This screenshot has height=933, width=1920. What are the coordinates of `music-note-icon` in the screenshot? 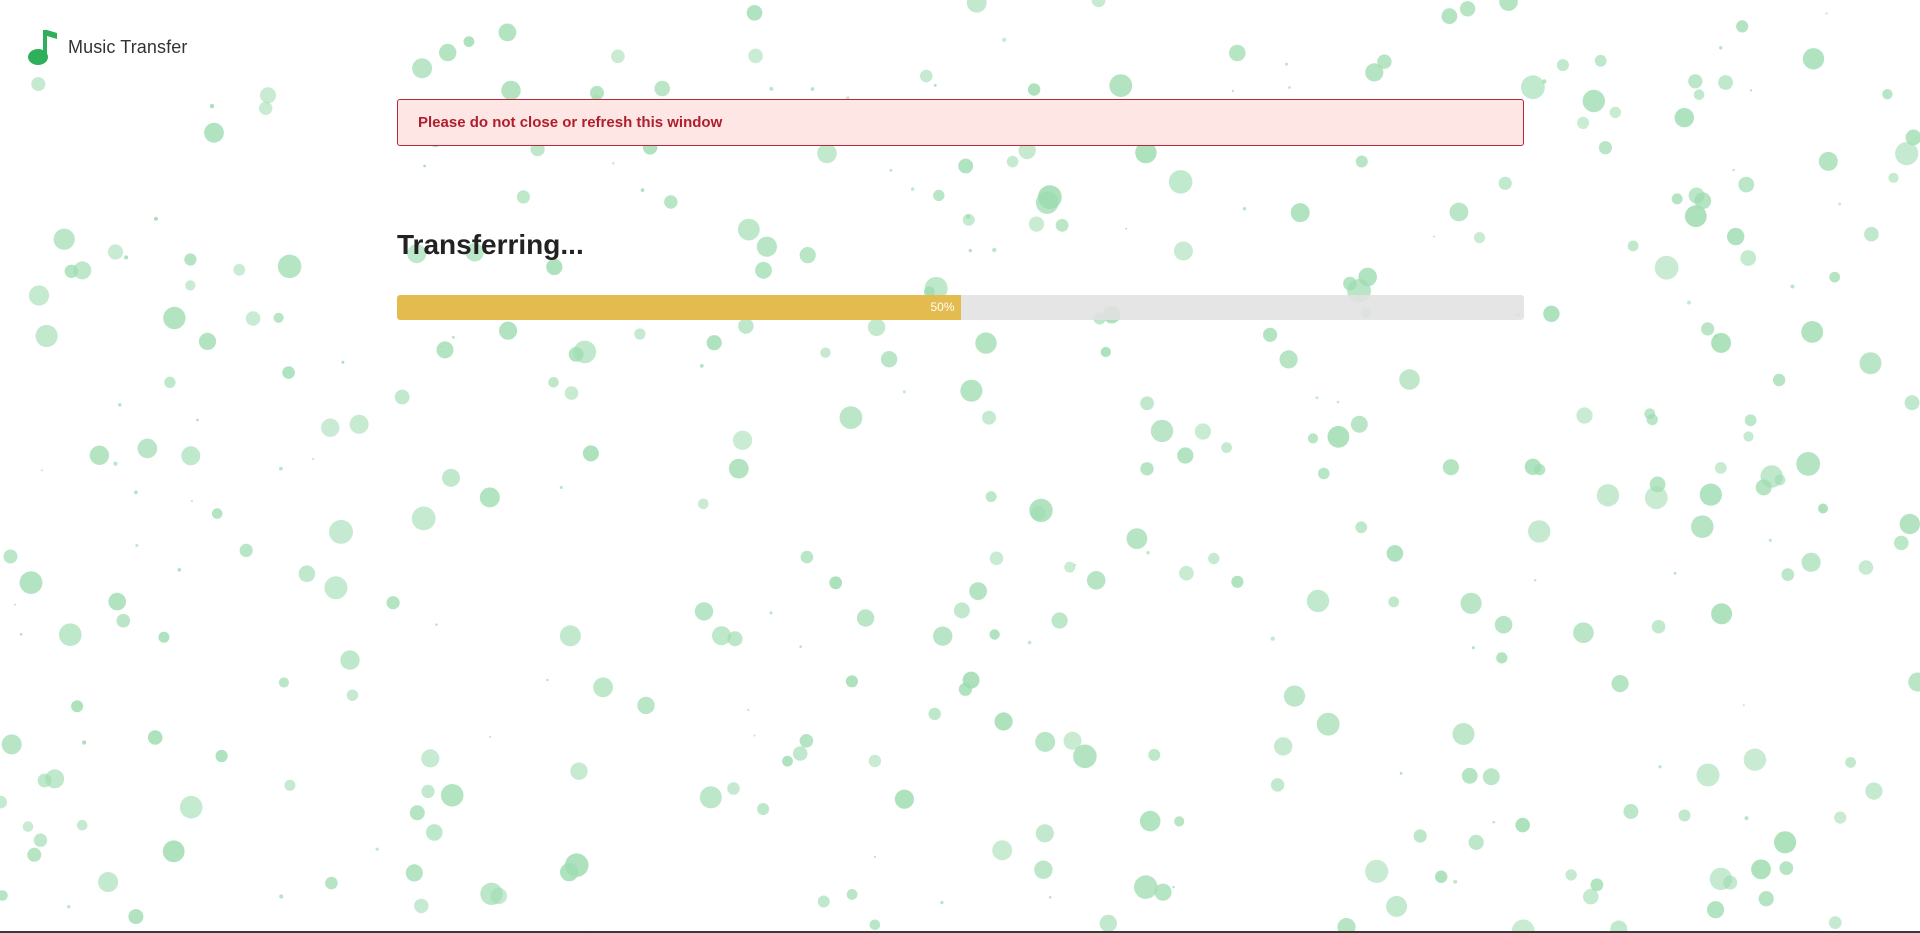 It's located at (42, 47).